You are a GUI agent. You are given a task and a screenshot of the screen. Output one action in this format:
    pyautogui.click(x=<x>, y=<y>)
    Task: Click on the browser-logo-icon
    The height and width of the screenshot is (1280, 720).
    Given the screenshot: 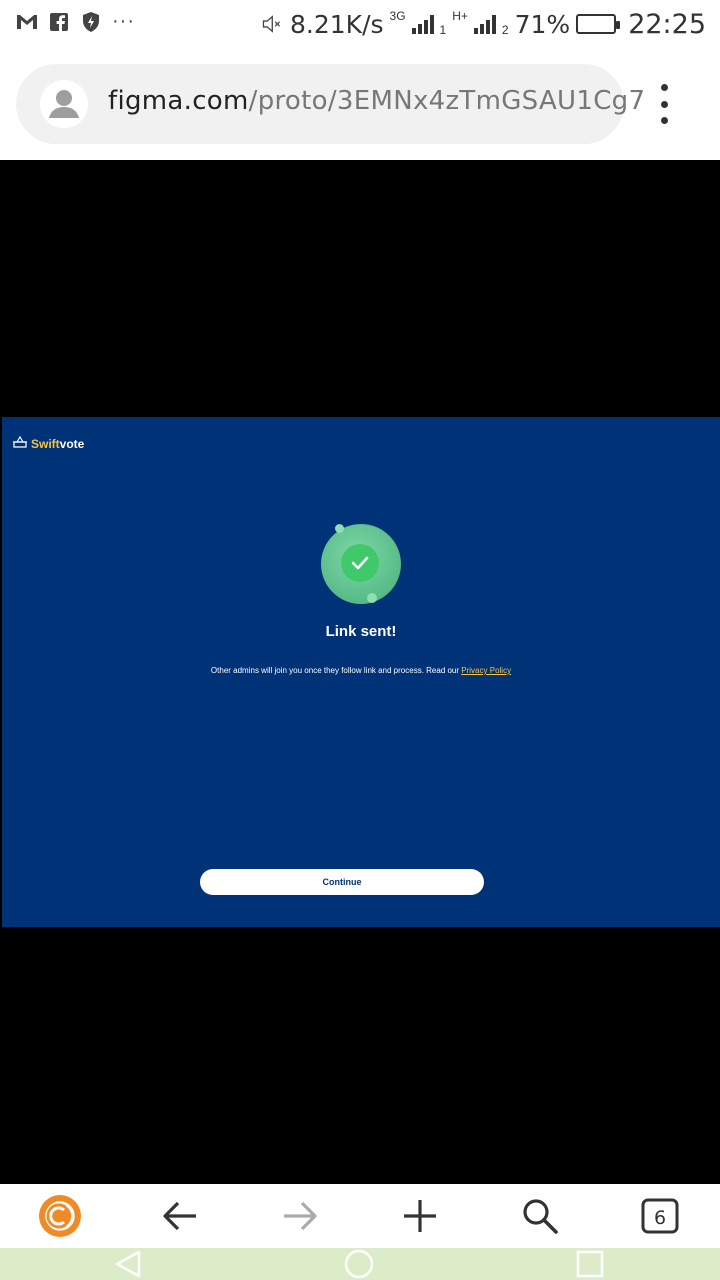 What is the action you would take?
    pyautogui.click(x=60, y=1216)
    